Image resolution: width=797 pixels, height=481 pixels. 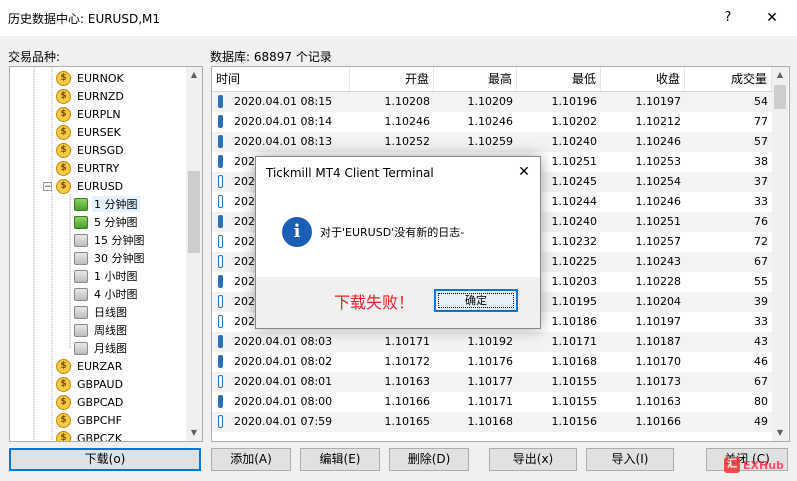 What do you see at coordinates (101, 348) in the screenshot?
I see `tree-item: 月线图` at bounding box center [101, 348].